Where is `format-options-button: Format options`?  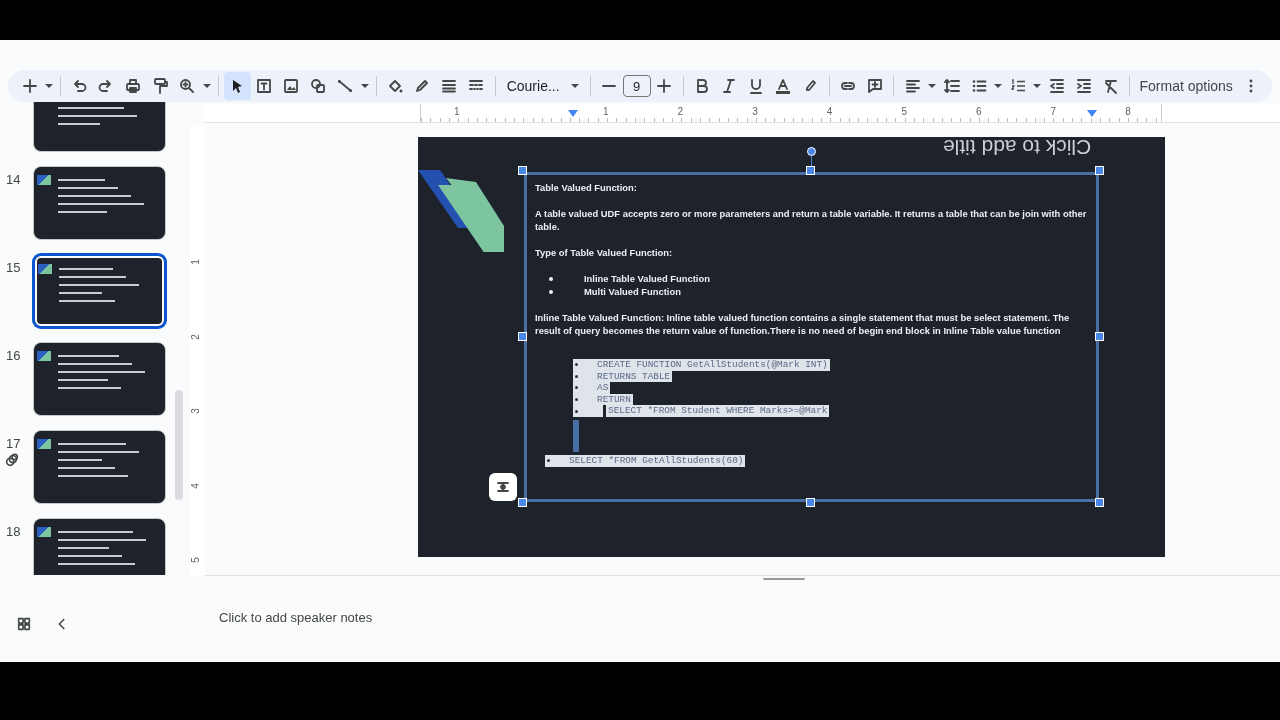
format-options-button: Format options is located at coordinates (1186, 86).